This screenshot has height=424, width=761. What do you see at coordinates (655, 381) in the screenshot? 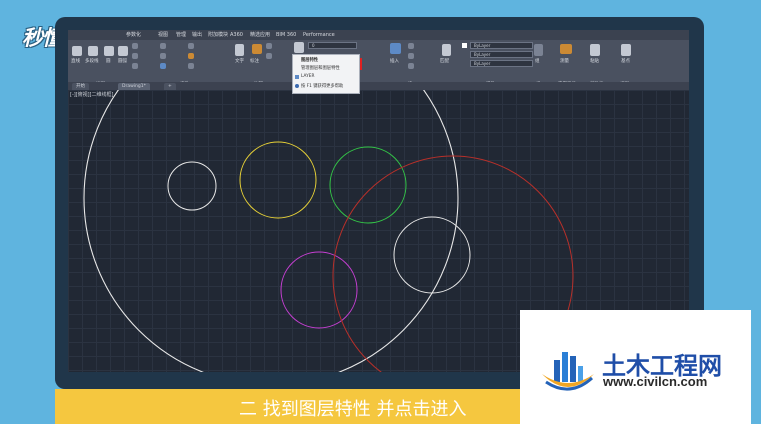
I see `badge-url: www.civilcn.com` at bounding box center [655, 381].